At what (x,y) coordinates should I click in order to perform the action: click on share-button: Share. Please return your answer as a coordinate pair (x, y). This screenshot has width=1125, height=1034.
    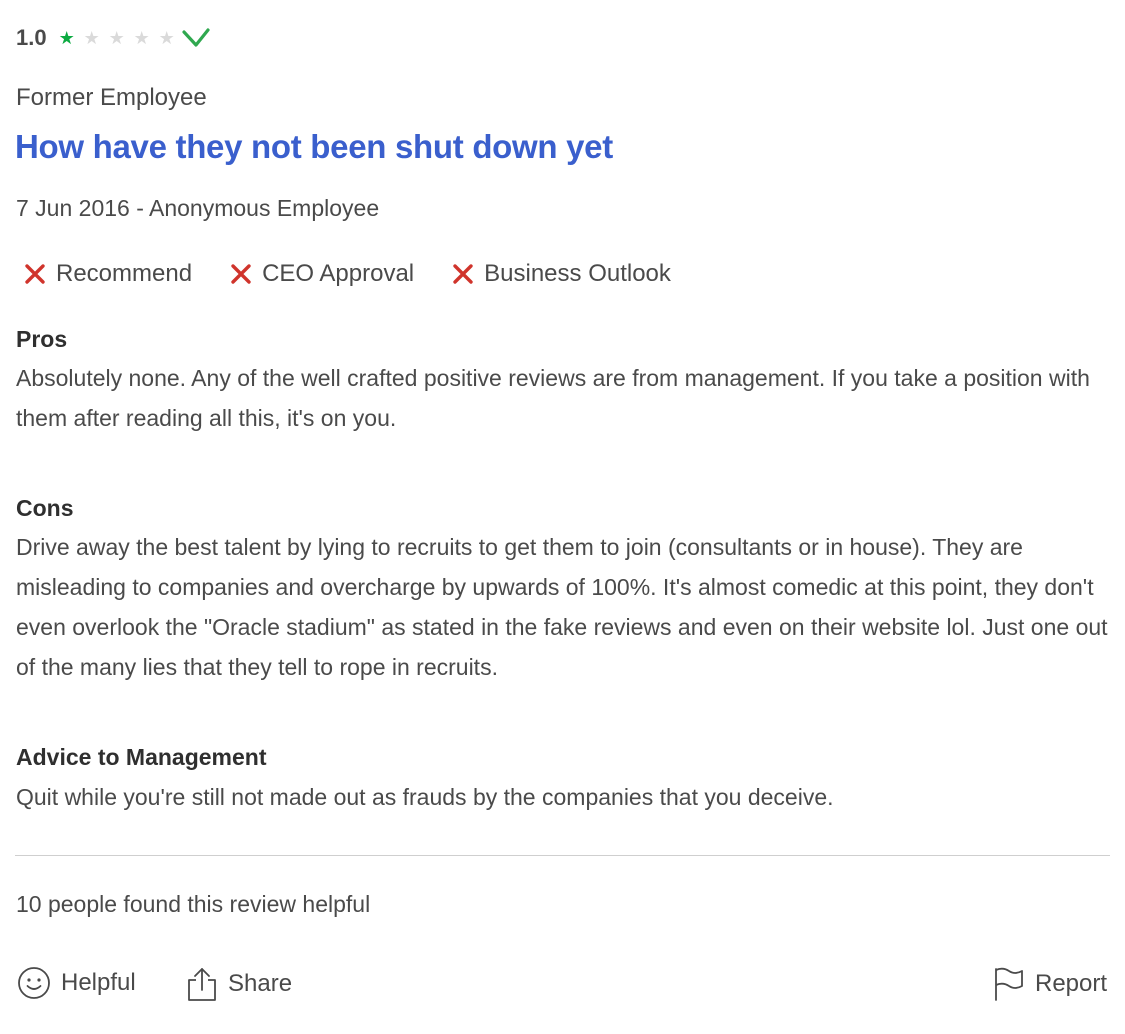
    Looking at the image, I should click on (239, 984).